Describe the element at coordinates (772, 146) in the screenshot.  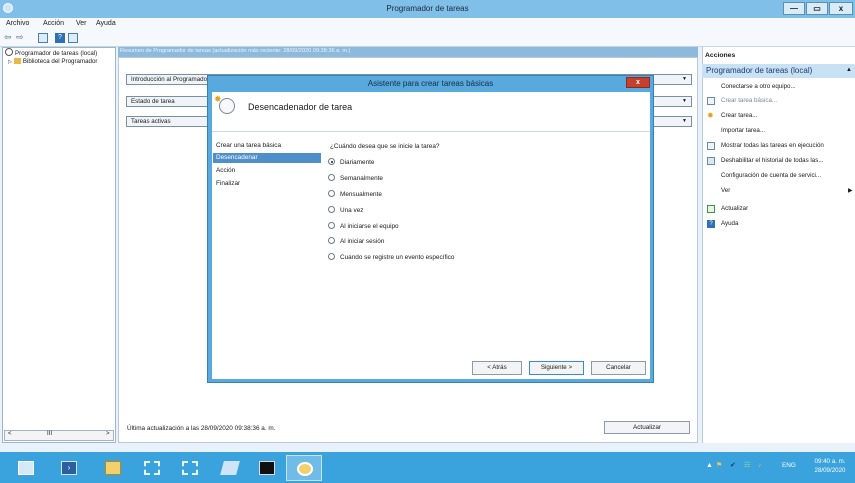
I see `action-show-running: Mostrar todas las tareas en ejecución` at that location.